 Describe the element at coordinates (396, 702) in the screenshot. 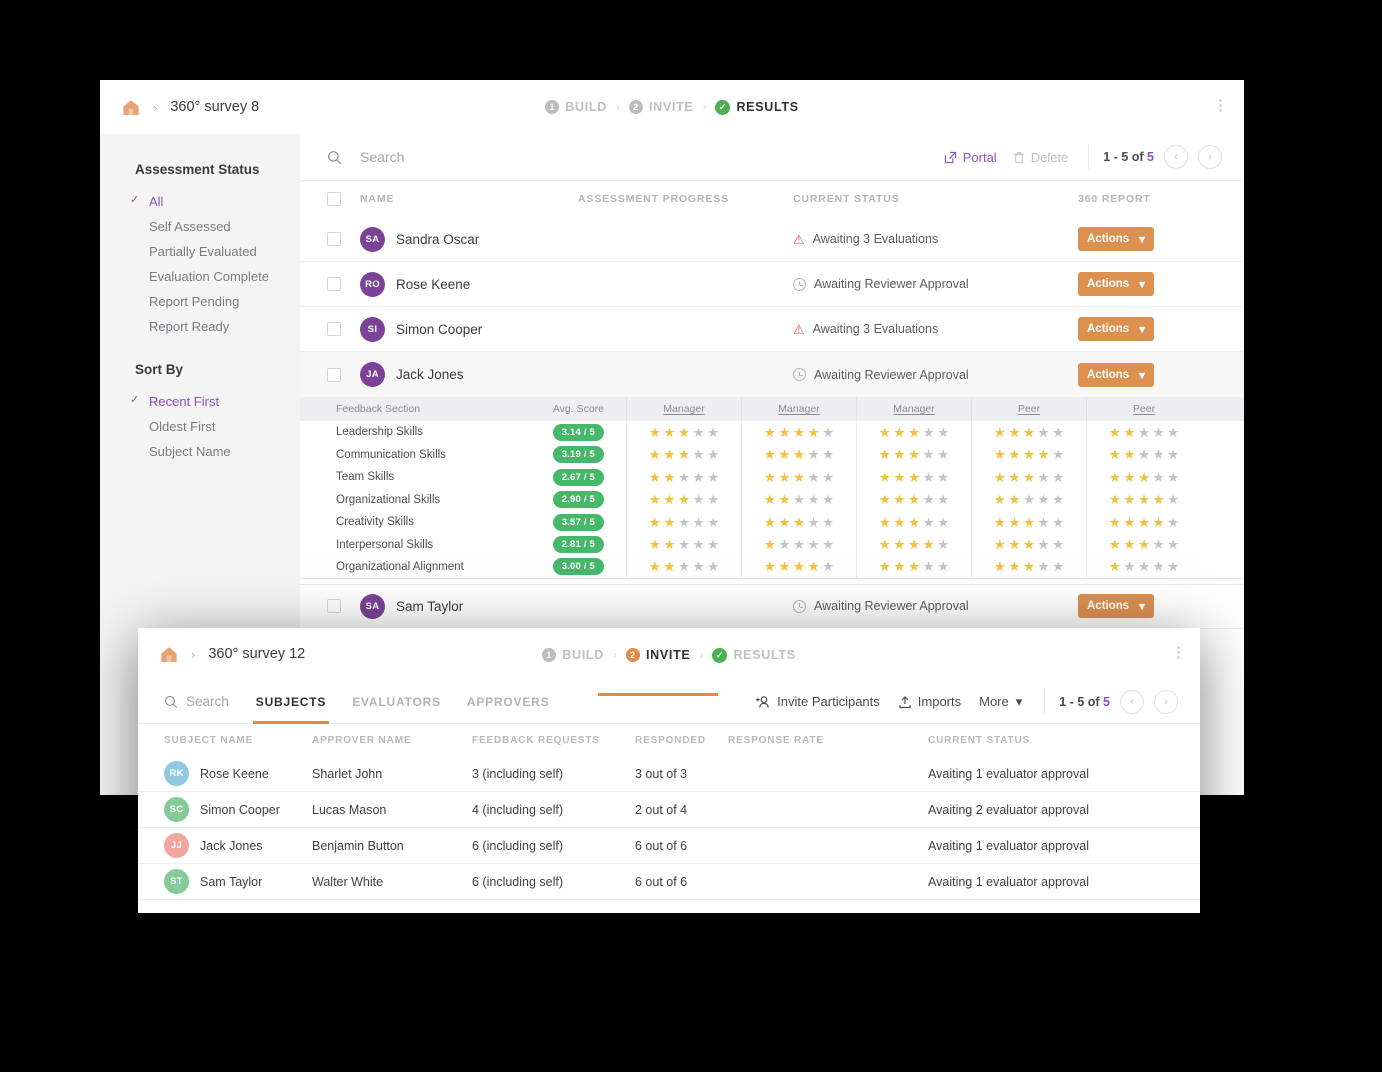

I see `tab-evaluators: EVALUATORS` at that location.